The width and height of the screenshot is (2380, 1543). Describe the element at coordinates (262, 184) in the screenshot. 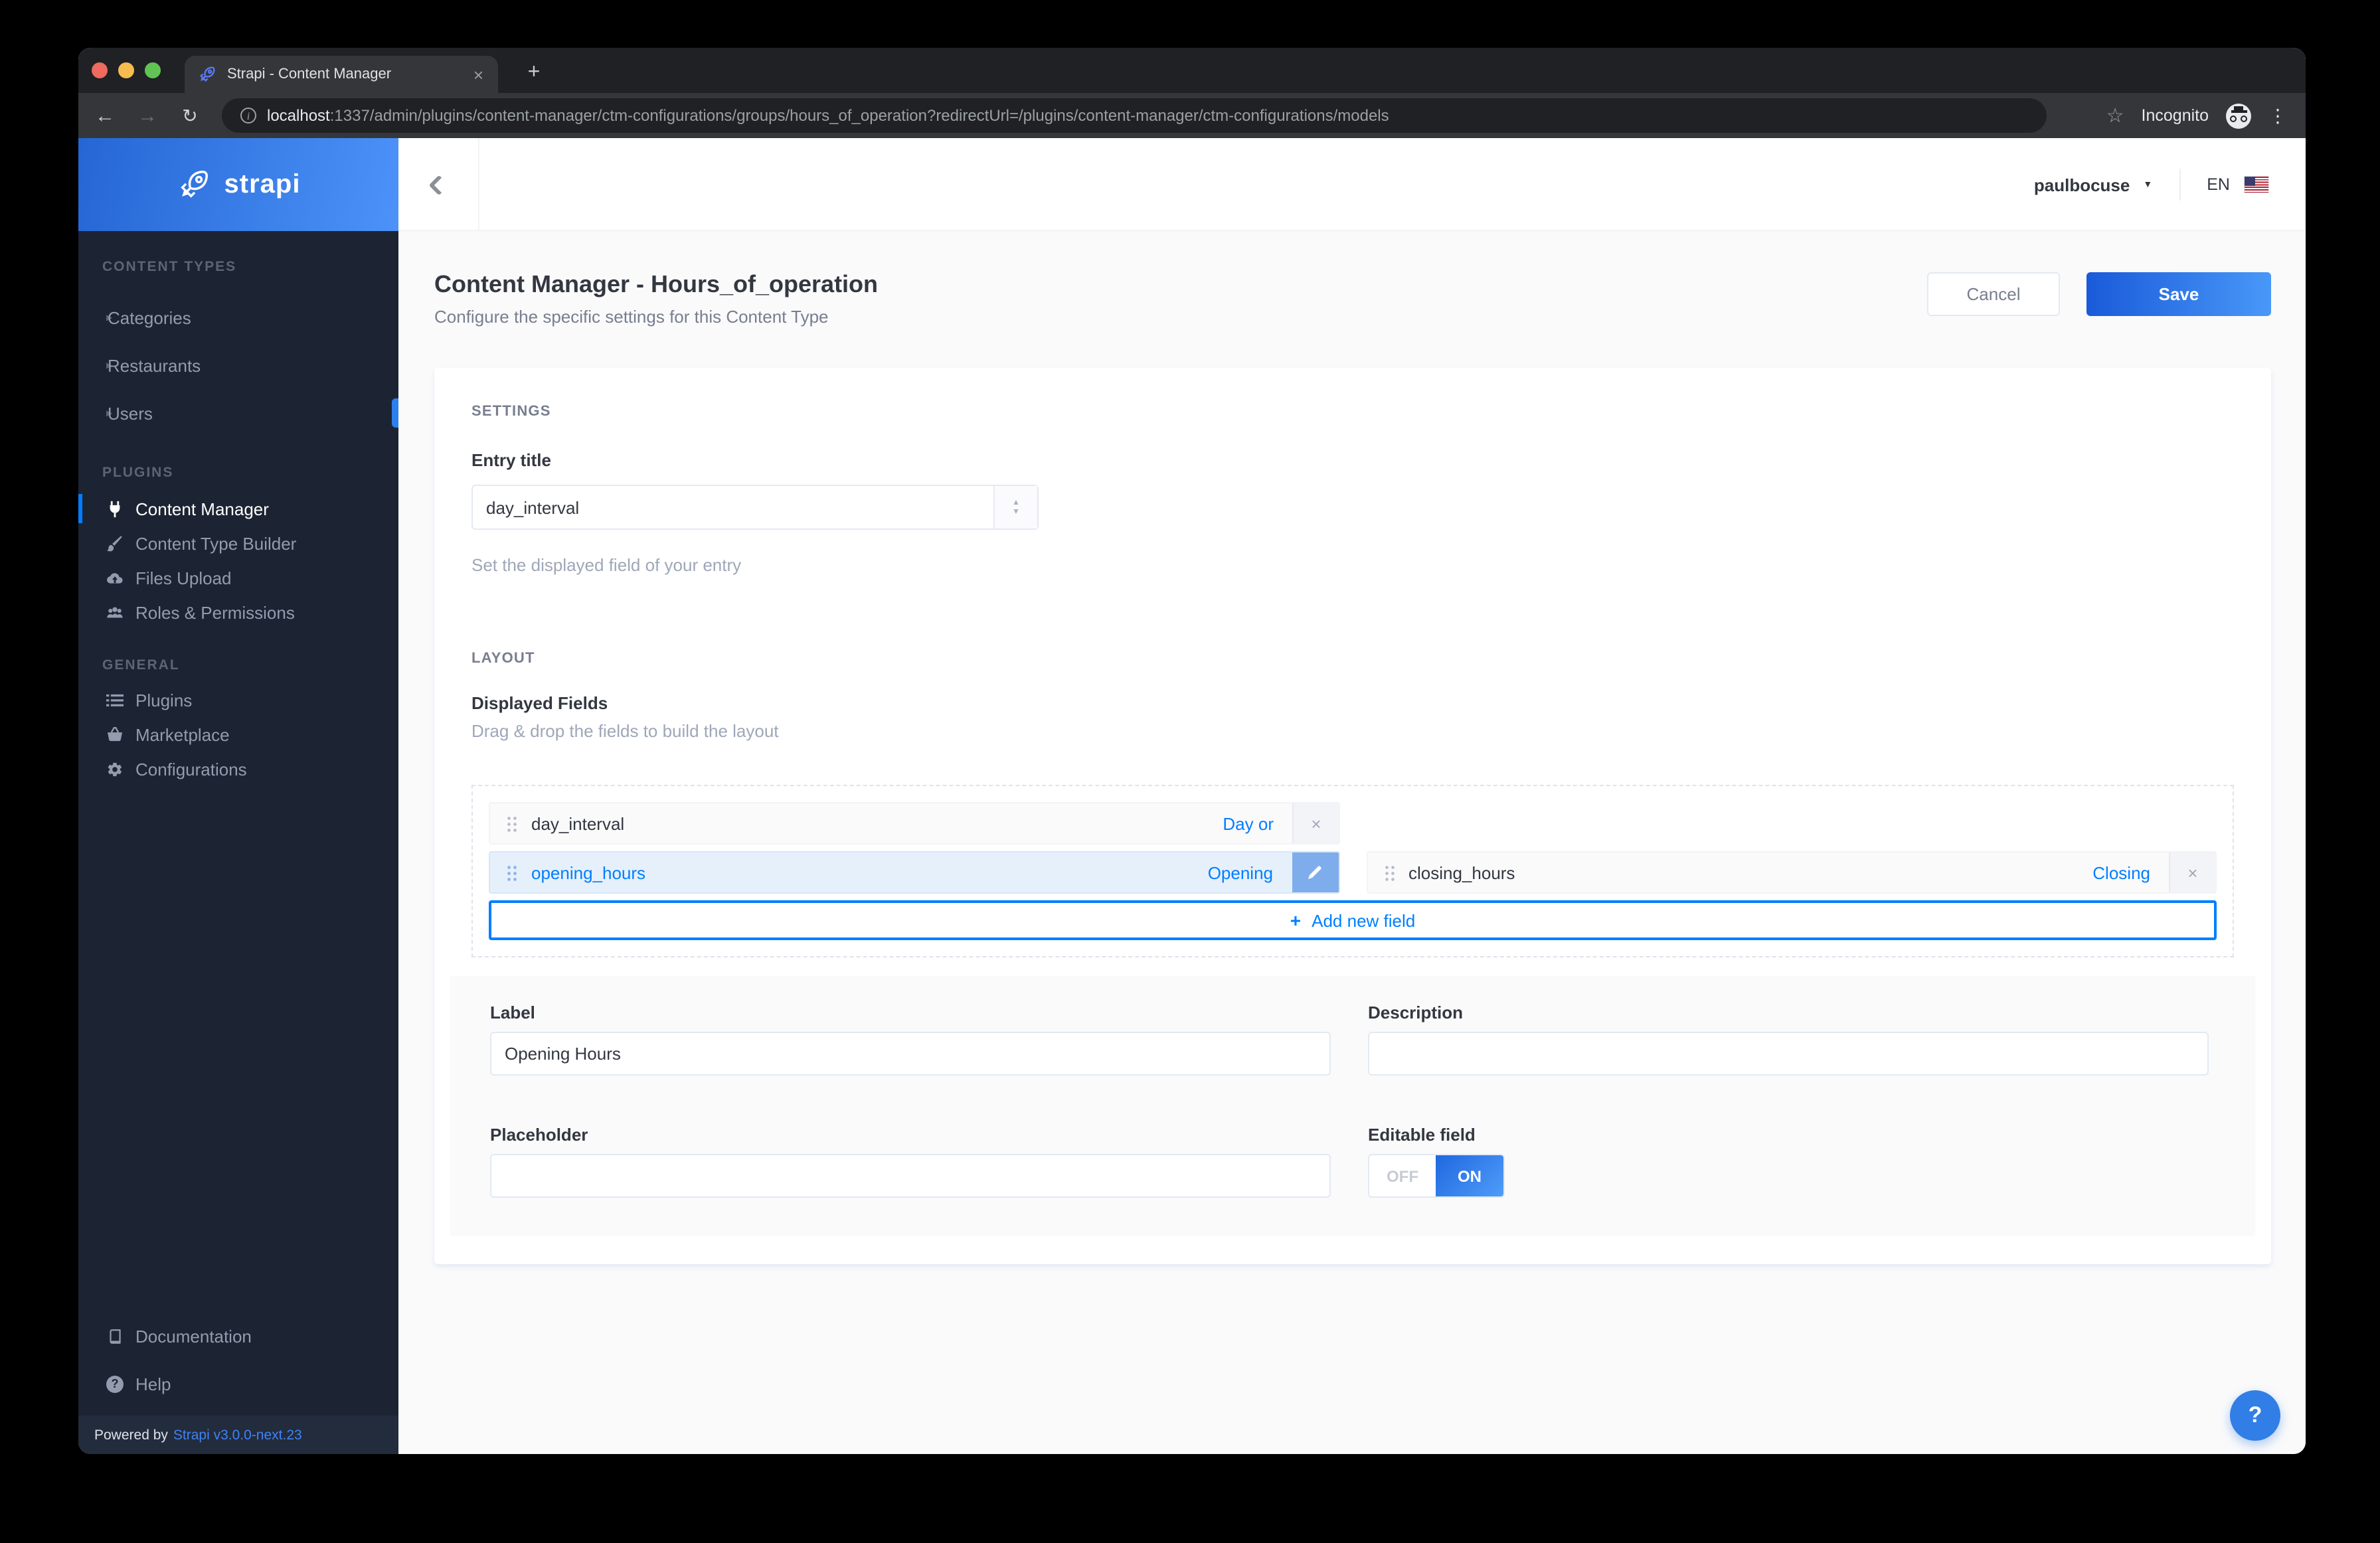

I see `strapi-logo-text: strapi` at that location.